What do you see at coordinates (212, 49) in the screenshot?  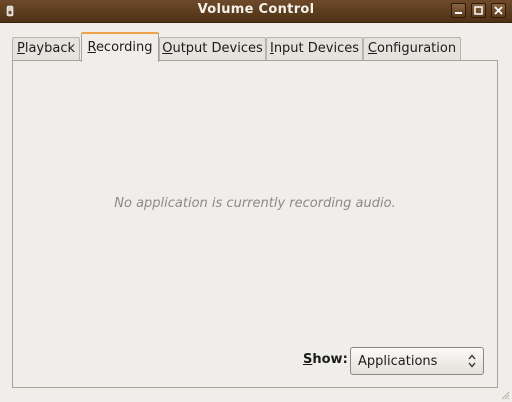 I see `tab-output-devices: Output Devices` at bounding box center [212, 49].